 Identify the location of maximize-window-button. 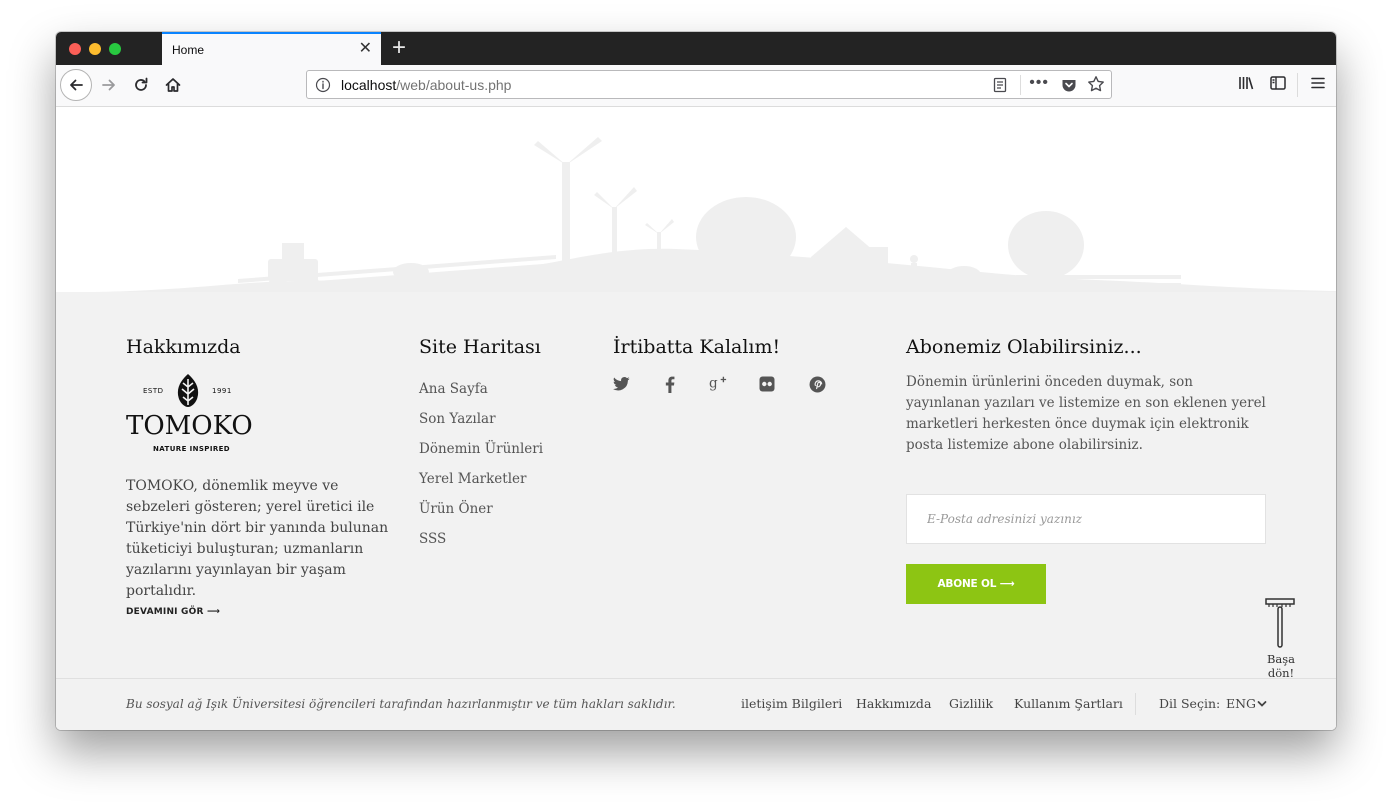
(115, 49).